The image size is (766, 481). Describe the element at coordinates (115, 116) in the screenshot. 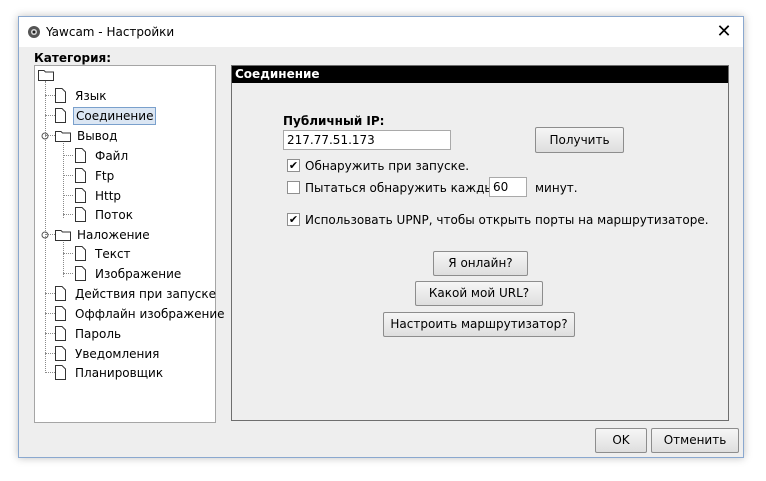

I see `tree-item-label: Соединение` at that location.